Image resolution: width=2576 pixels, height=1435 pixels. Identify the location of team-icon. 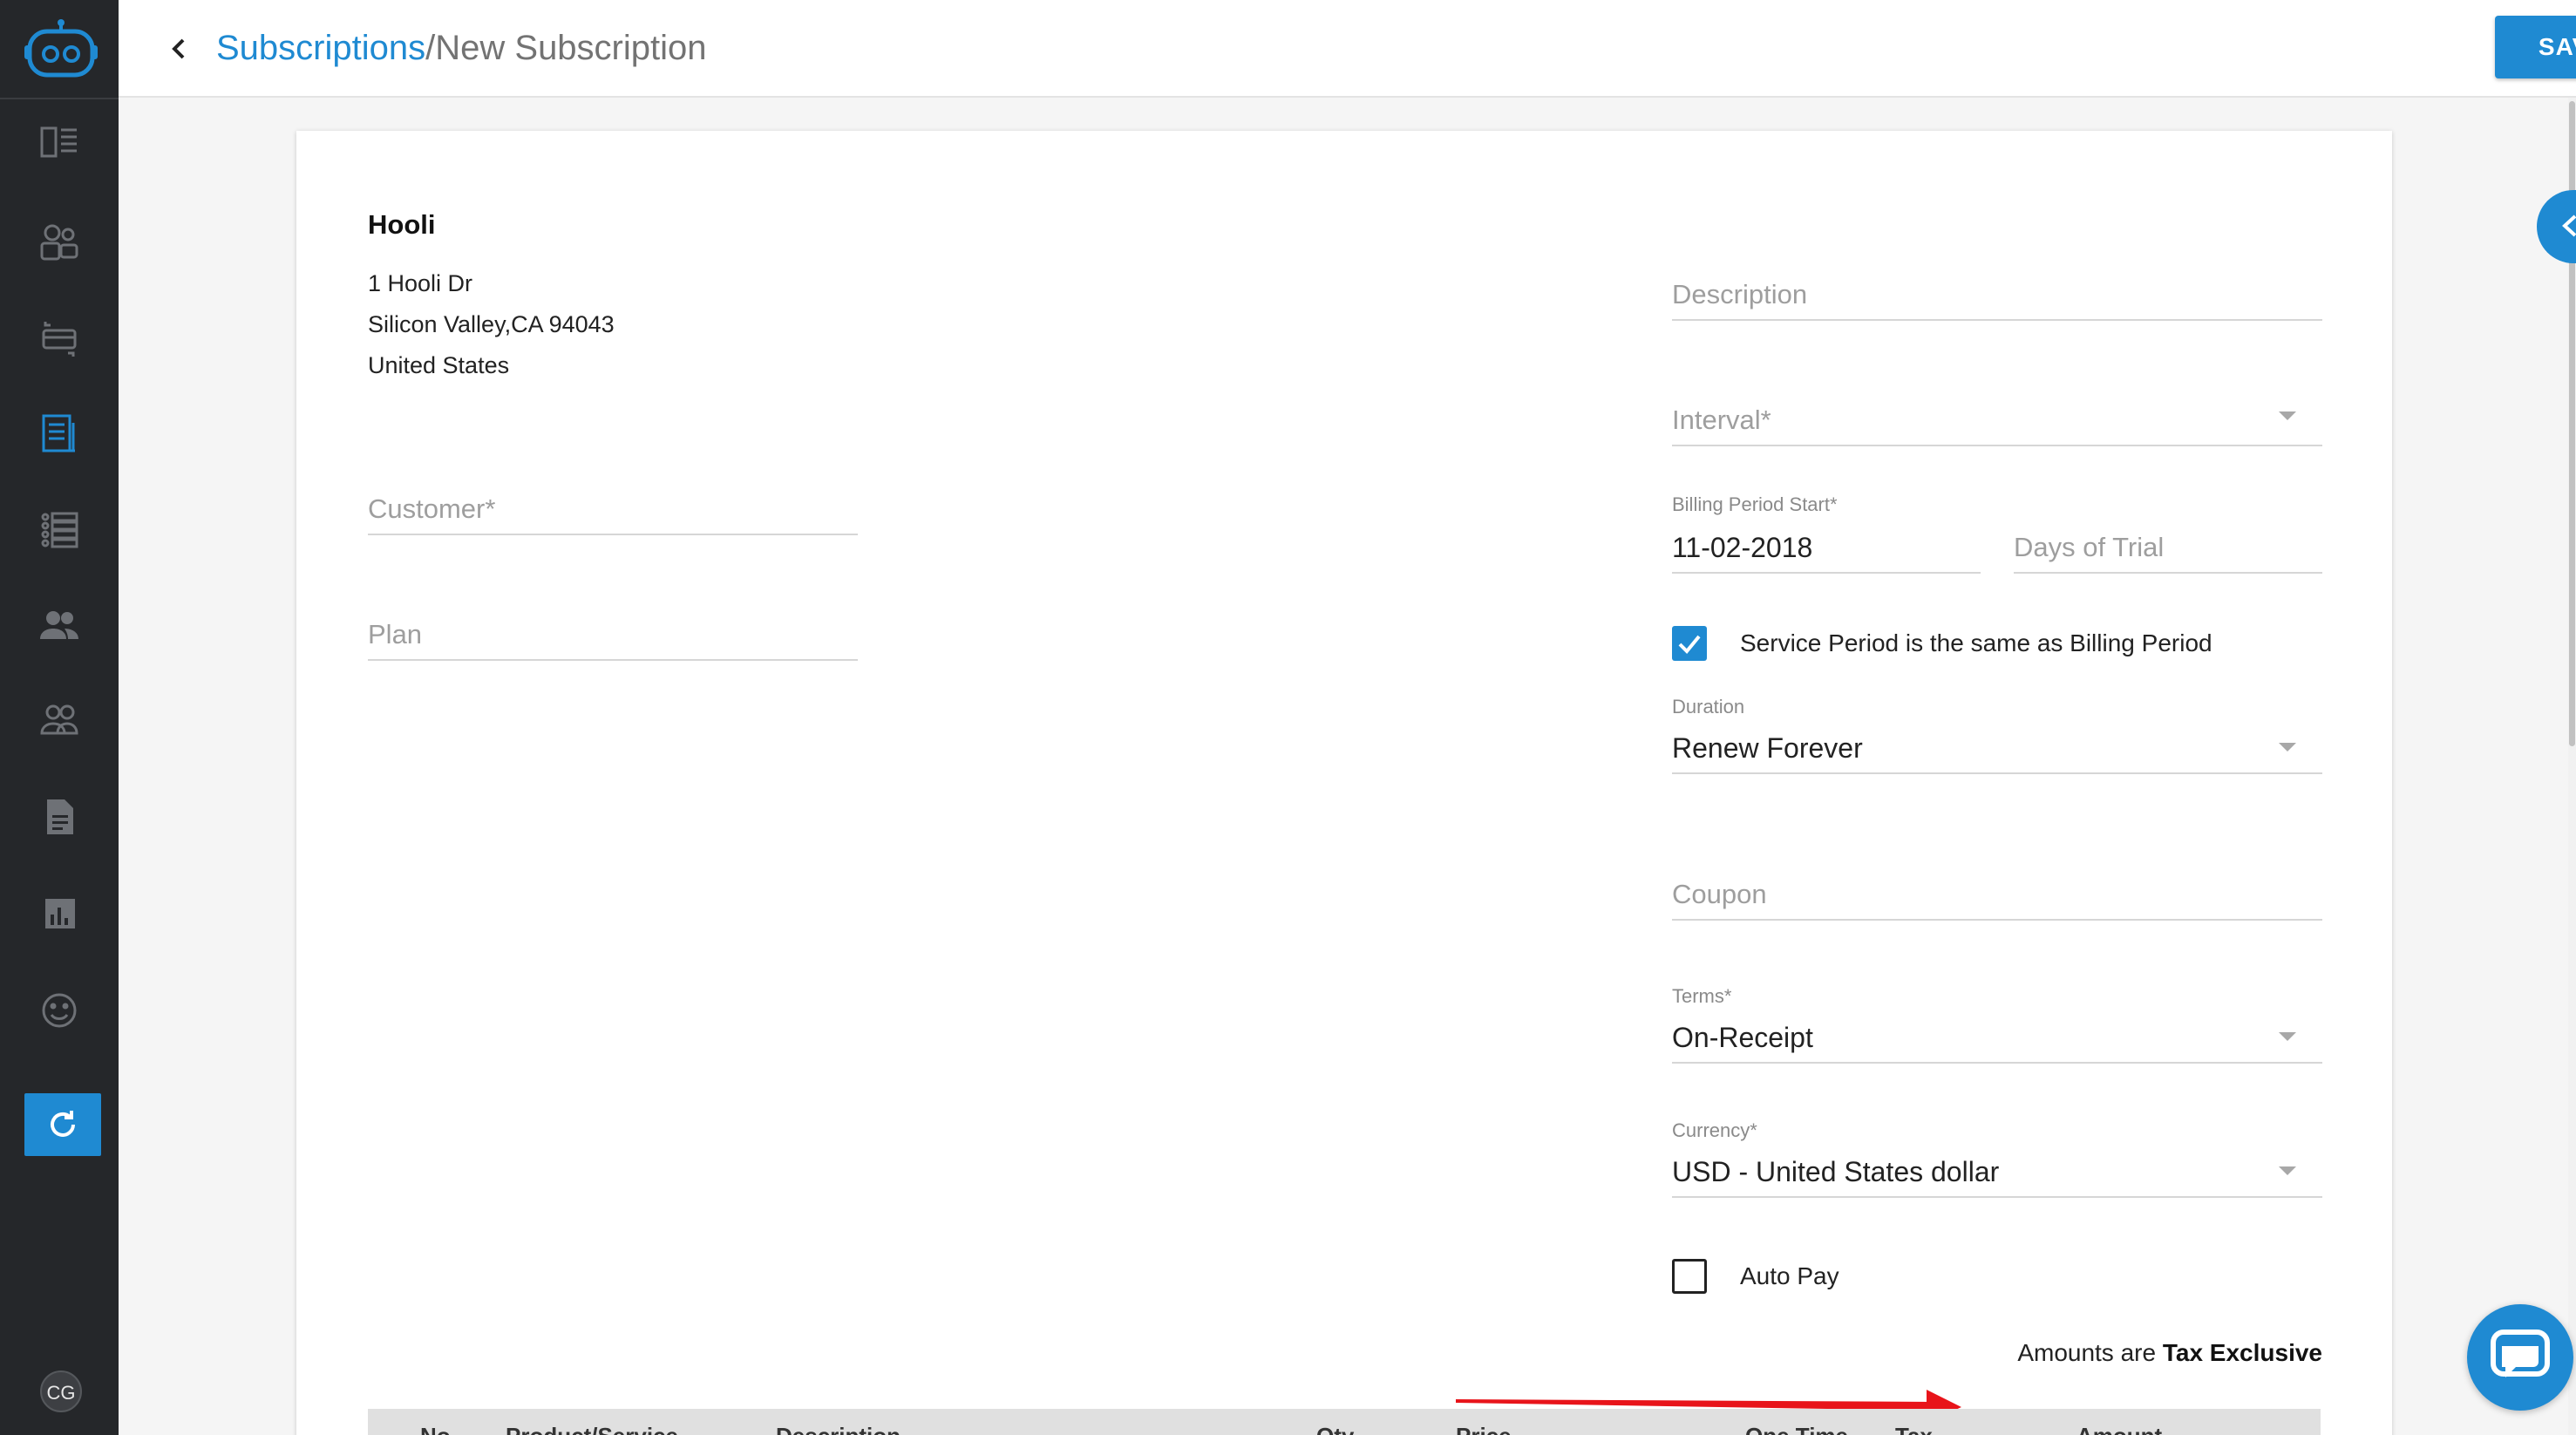
(59, 720).